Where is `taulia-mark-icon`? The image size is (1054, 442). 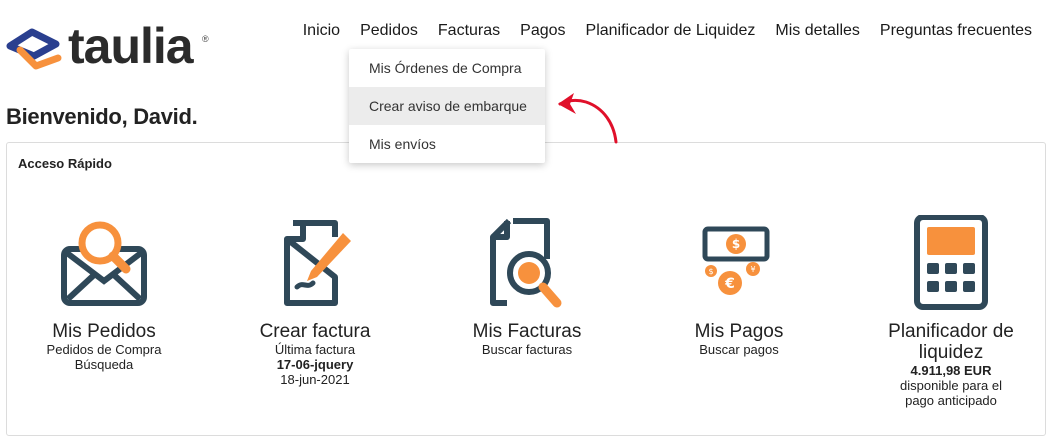
taulia-mark-icon is located at coordinates (34, 49).